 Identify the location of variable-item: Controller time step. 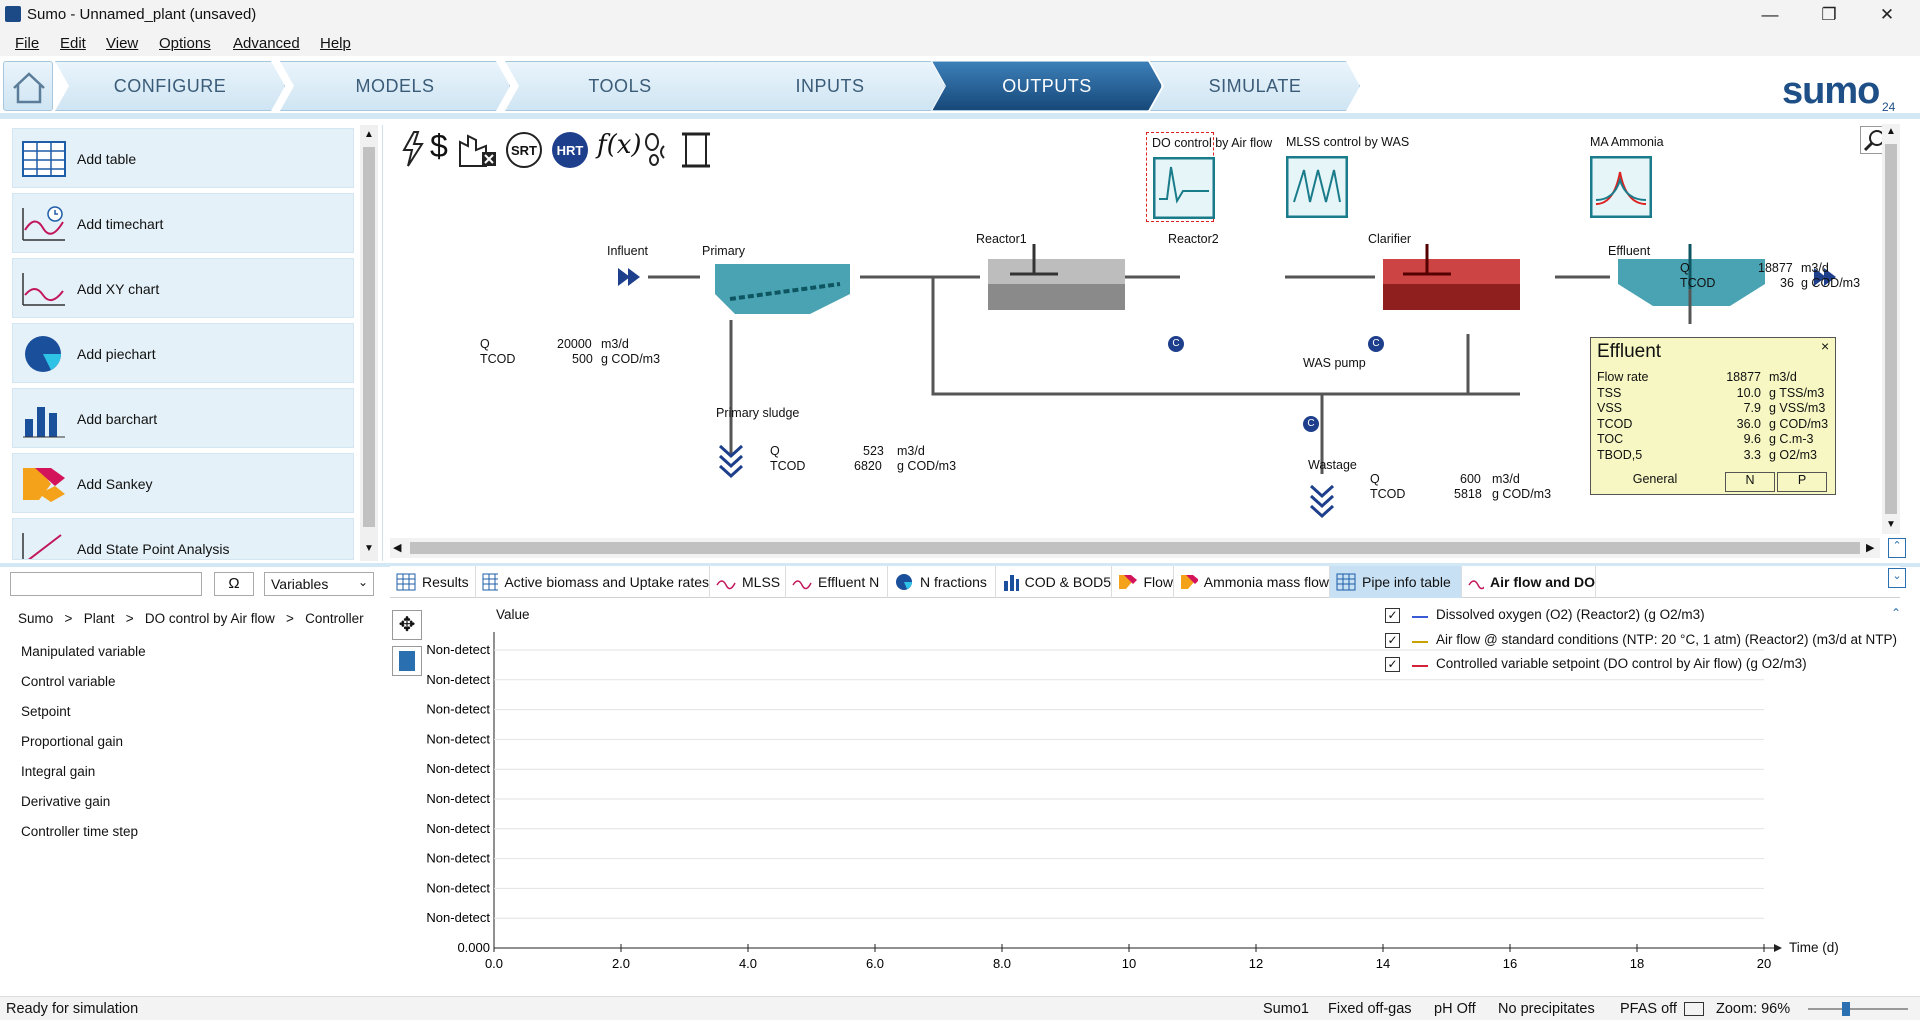
(79, 831).